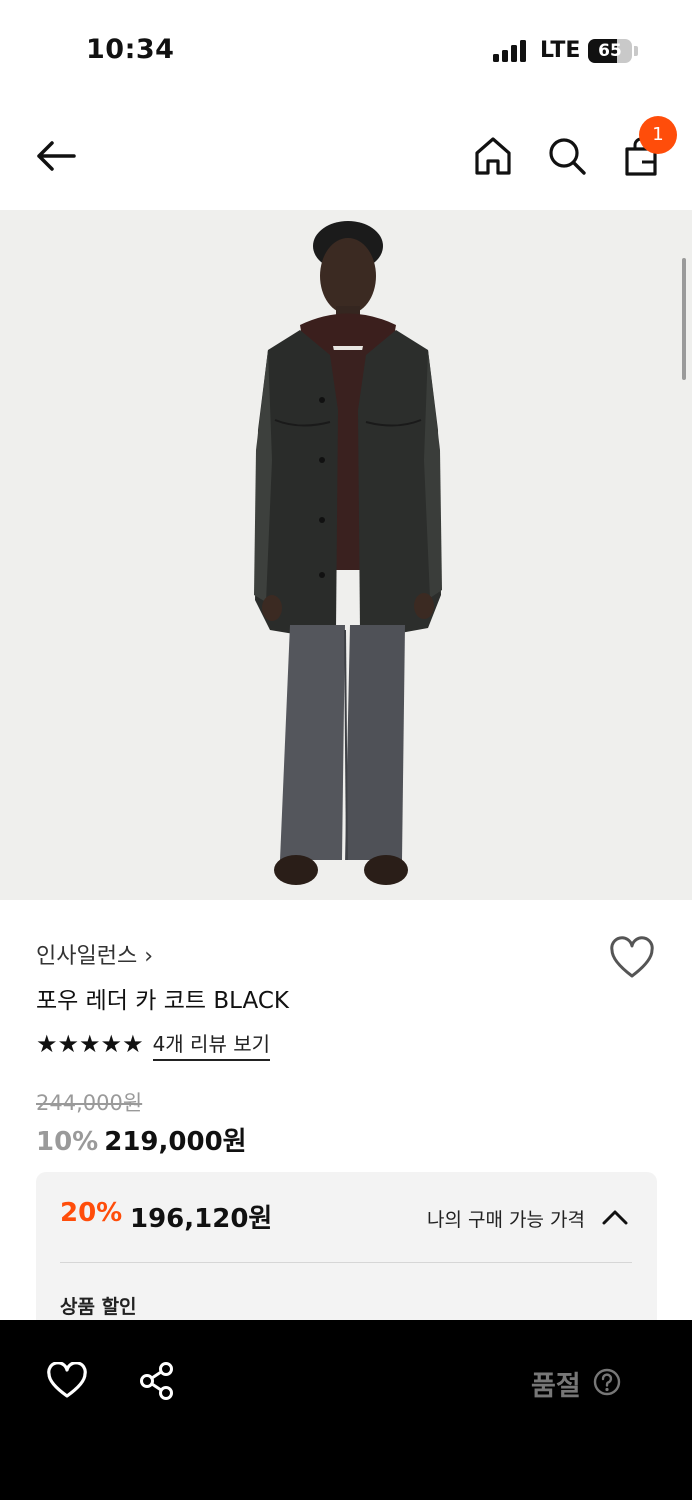  I want to click on chevron-up-icon, so click(615, 1217).